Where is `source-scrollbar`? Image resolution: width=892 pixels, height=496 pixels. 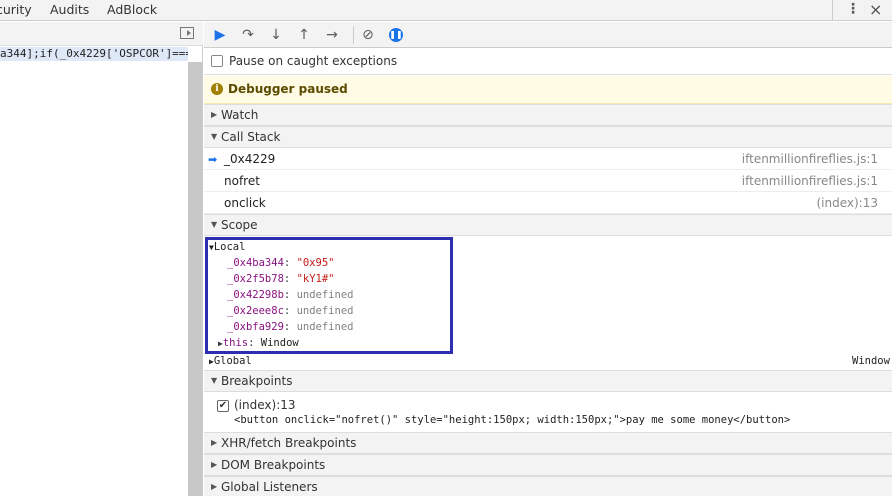 source-scrollbar is located at coordinates (195, 279).